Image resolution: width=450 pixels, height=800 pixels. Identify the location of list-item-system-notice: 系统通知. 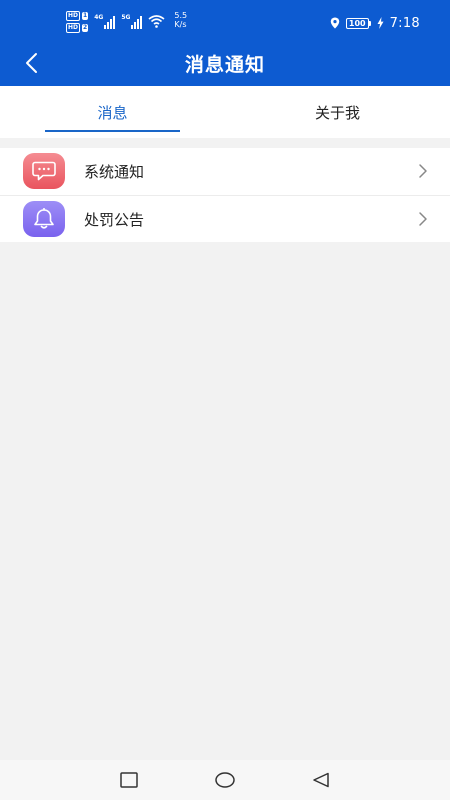
(225, 171).